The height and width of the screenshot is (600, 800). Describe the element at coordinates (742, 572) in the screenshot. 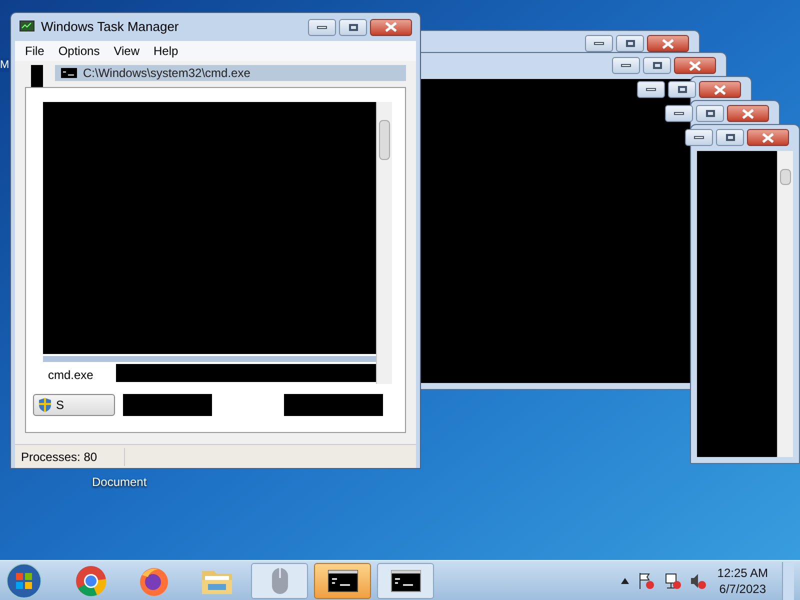

I see `clock-time: 12:25 AM` at that location.